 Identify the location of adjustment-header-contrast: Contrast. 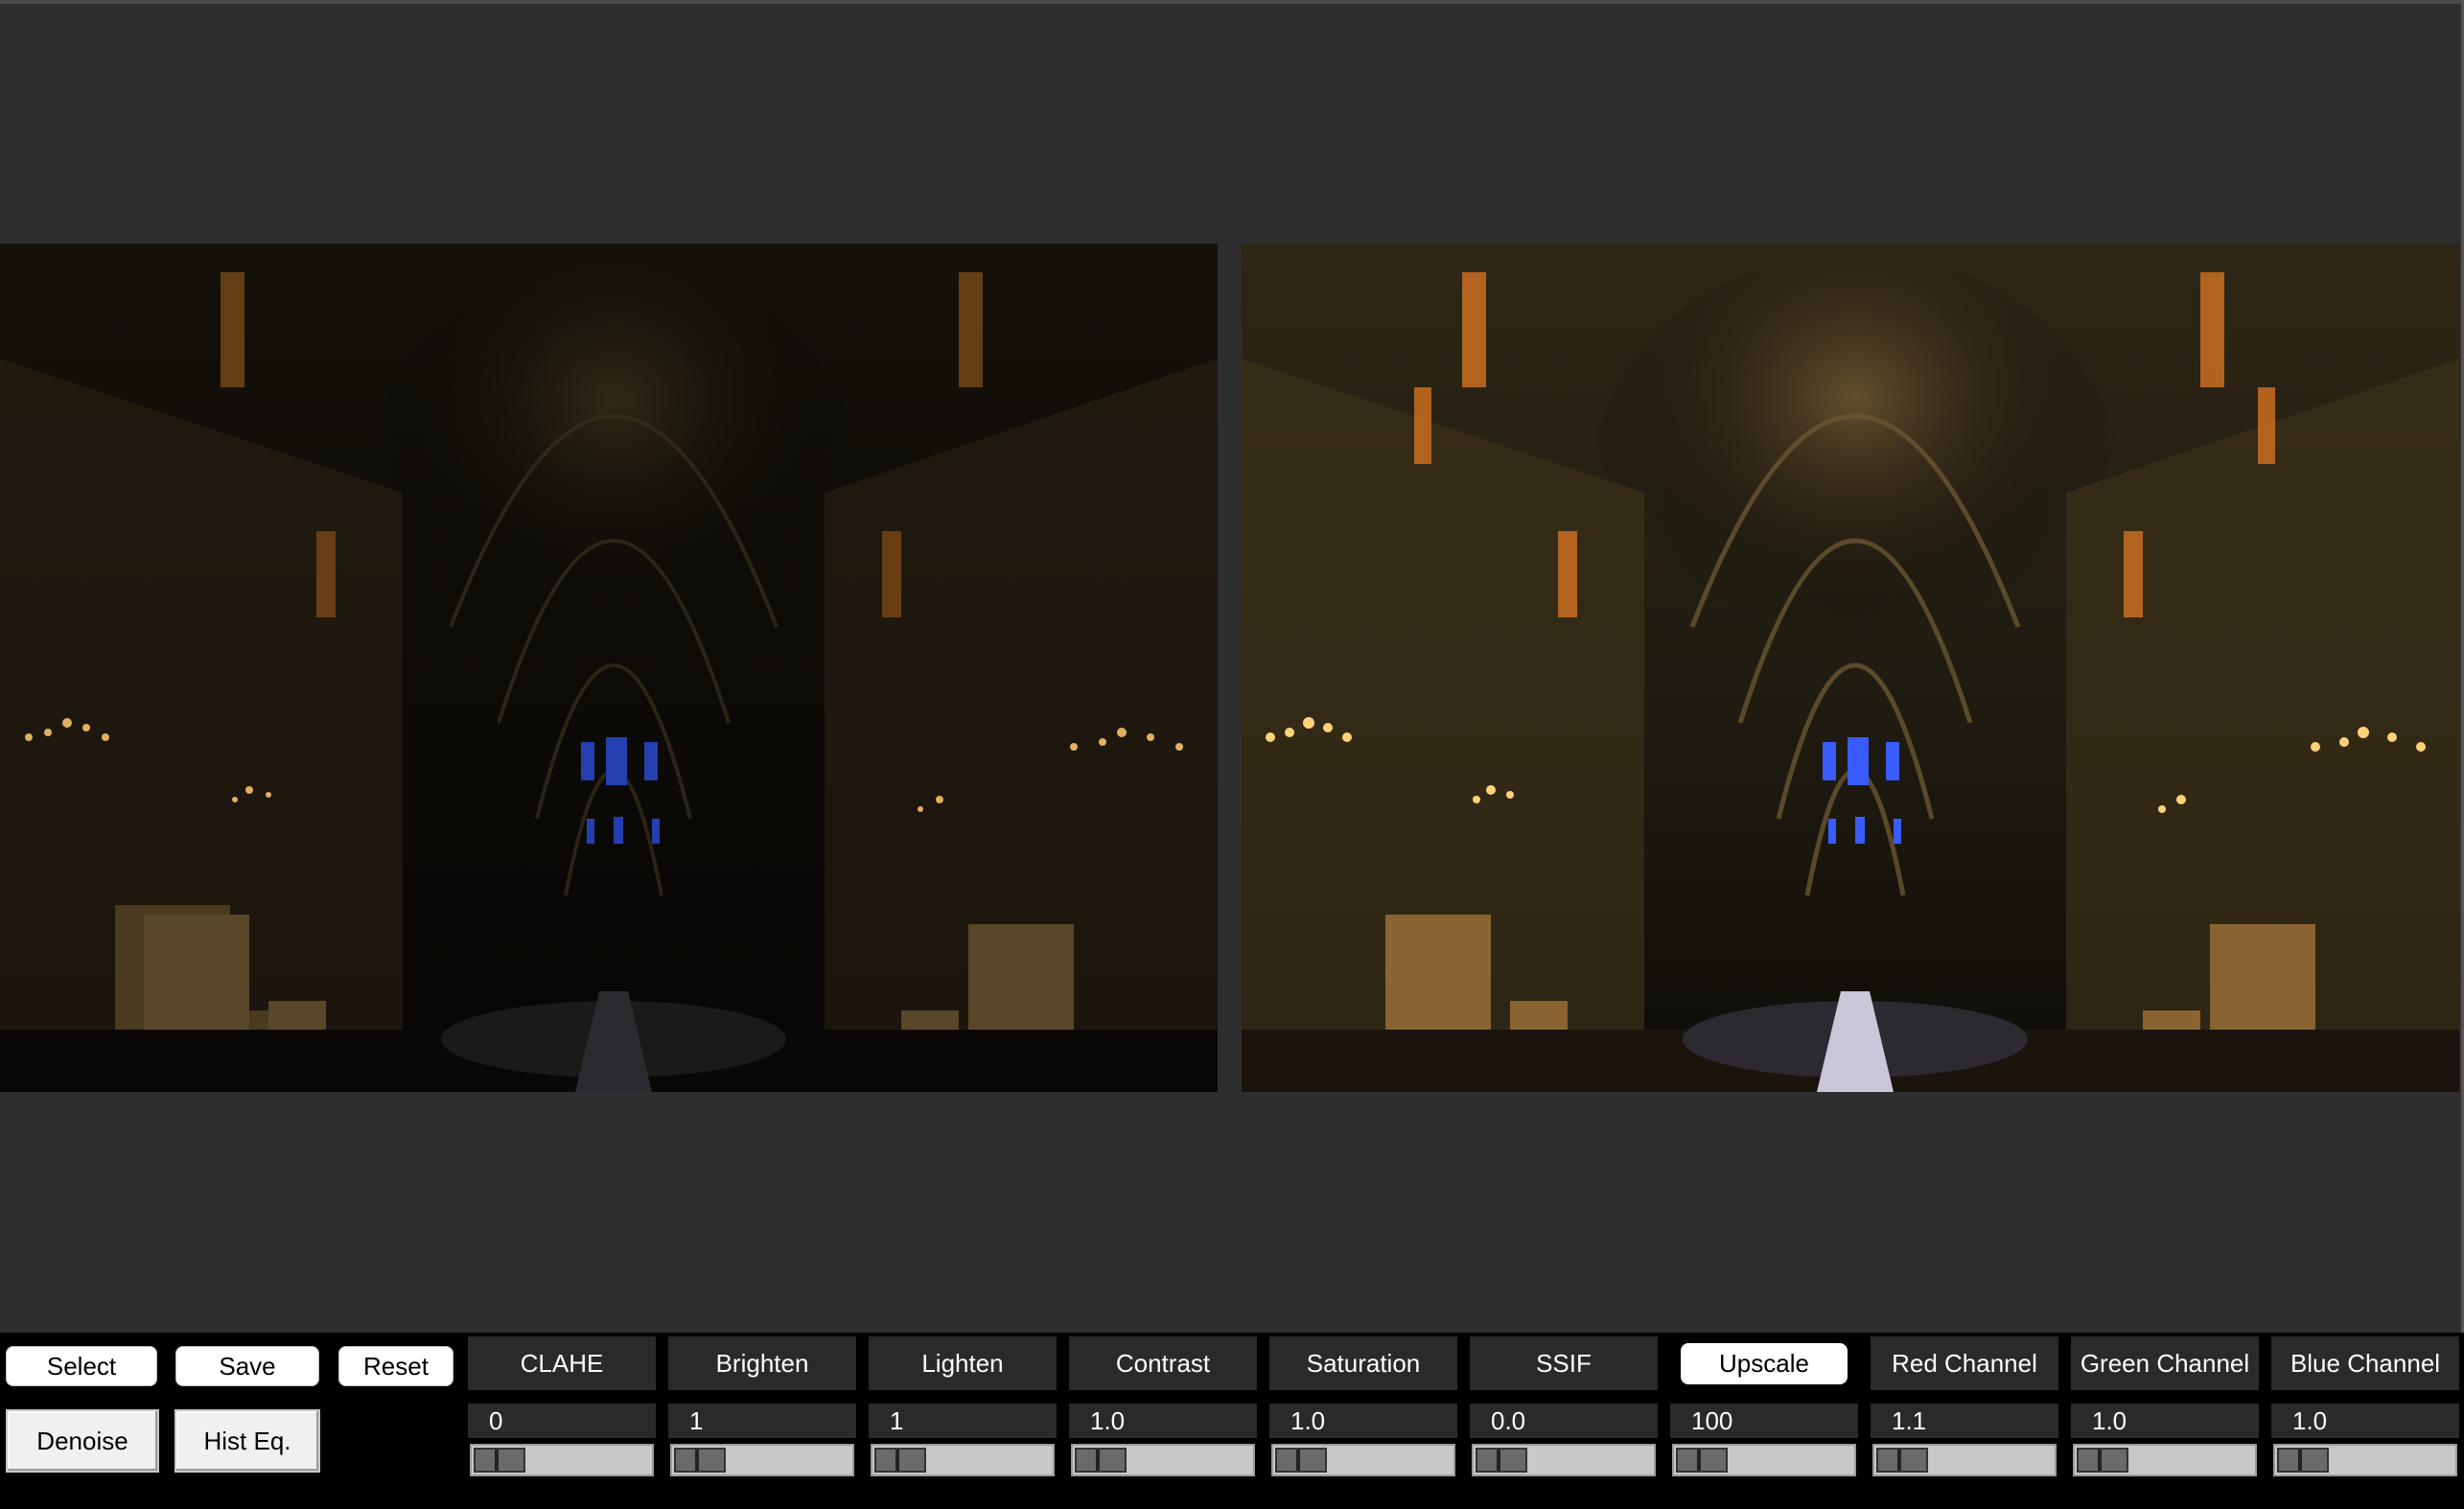
(1163, 1363).